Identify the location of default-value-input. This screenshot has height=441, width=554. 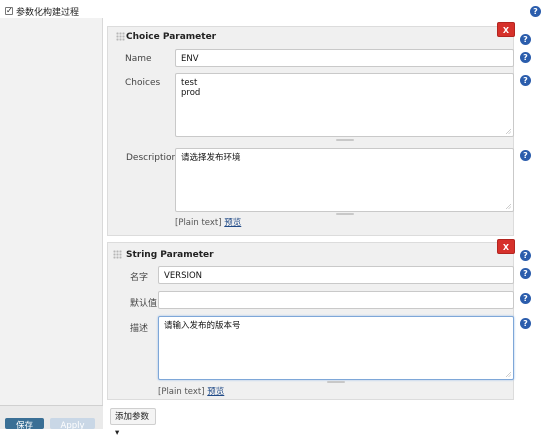
(336, 300).